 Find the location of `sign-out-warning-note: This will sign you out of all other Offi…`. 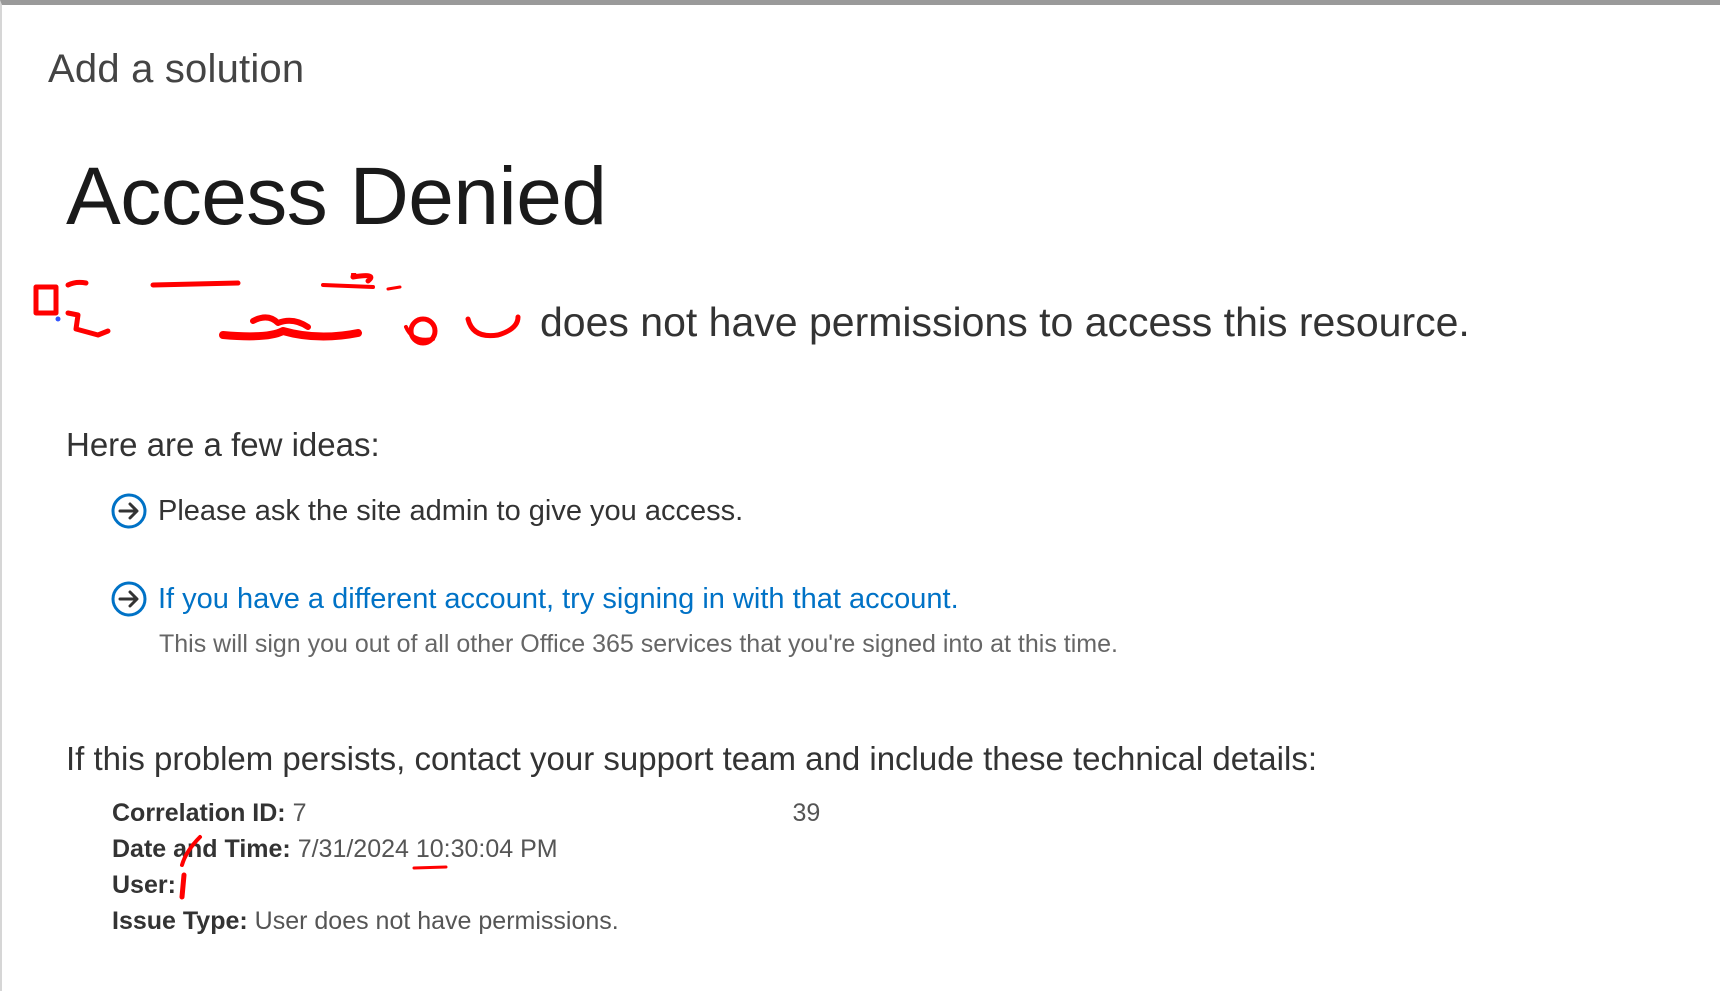

sign-out-warning-note: This will sign you out of all other Offi… is located at coordinates (638, 644).